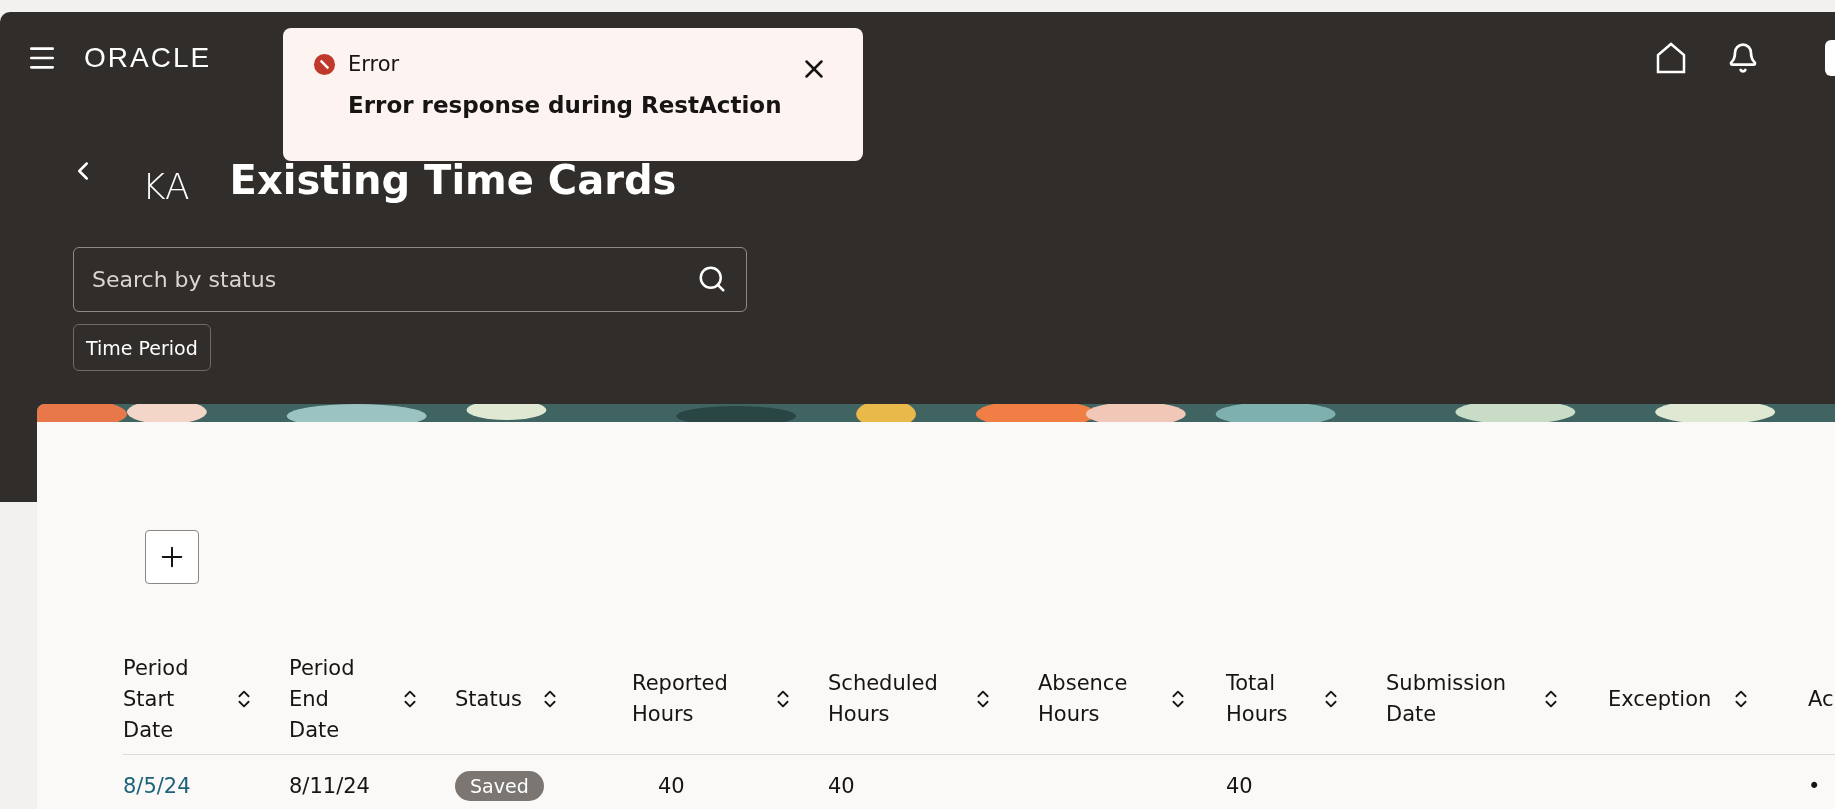 The width and height of the screenshot is (1835, 809). I want to click on add-button, so click(172, 557).